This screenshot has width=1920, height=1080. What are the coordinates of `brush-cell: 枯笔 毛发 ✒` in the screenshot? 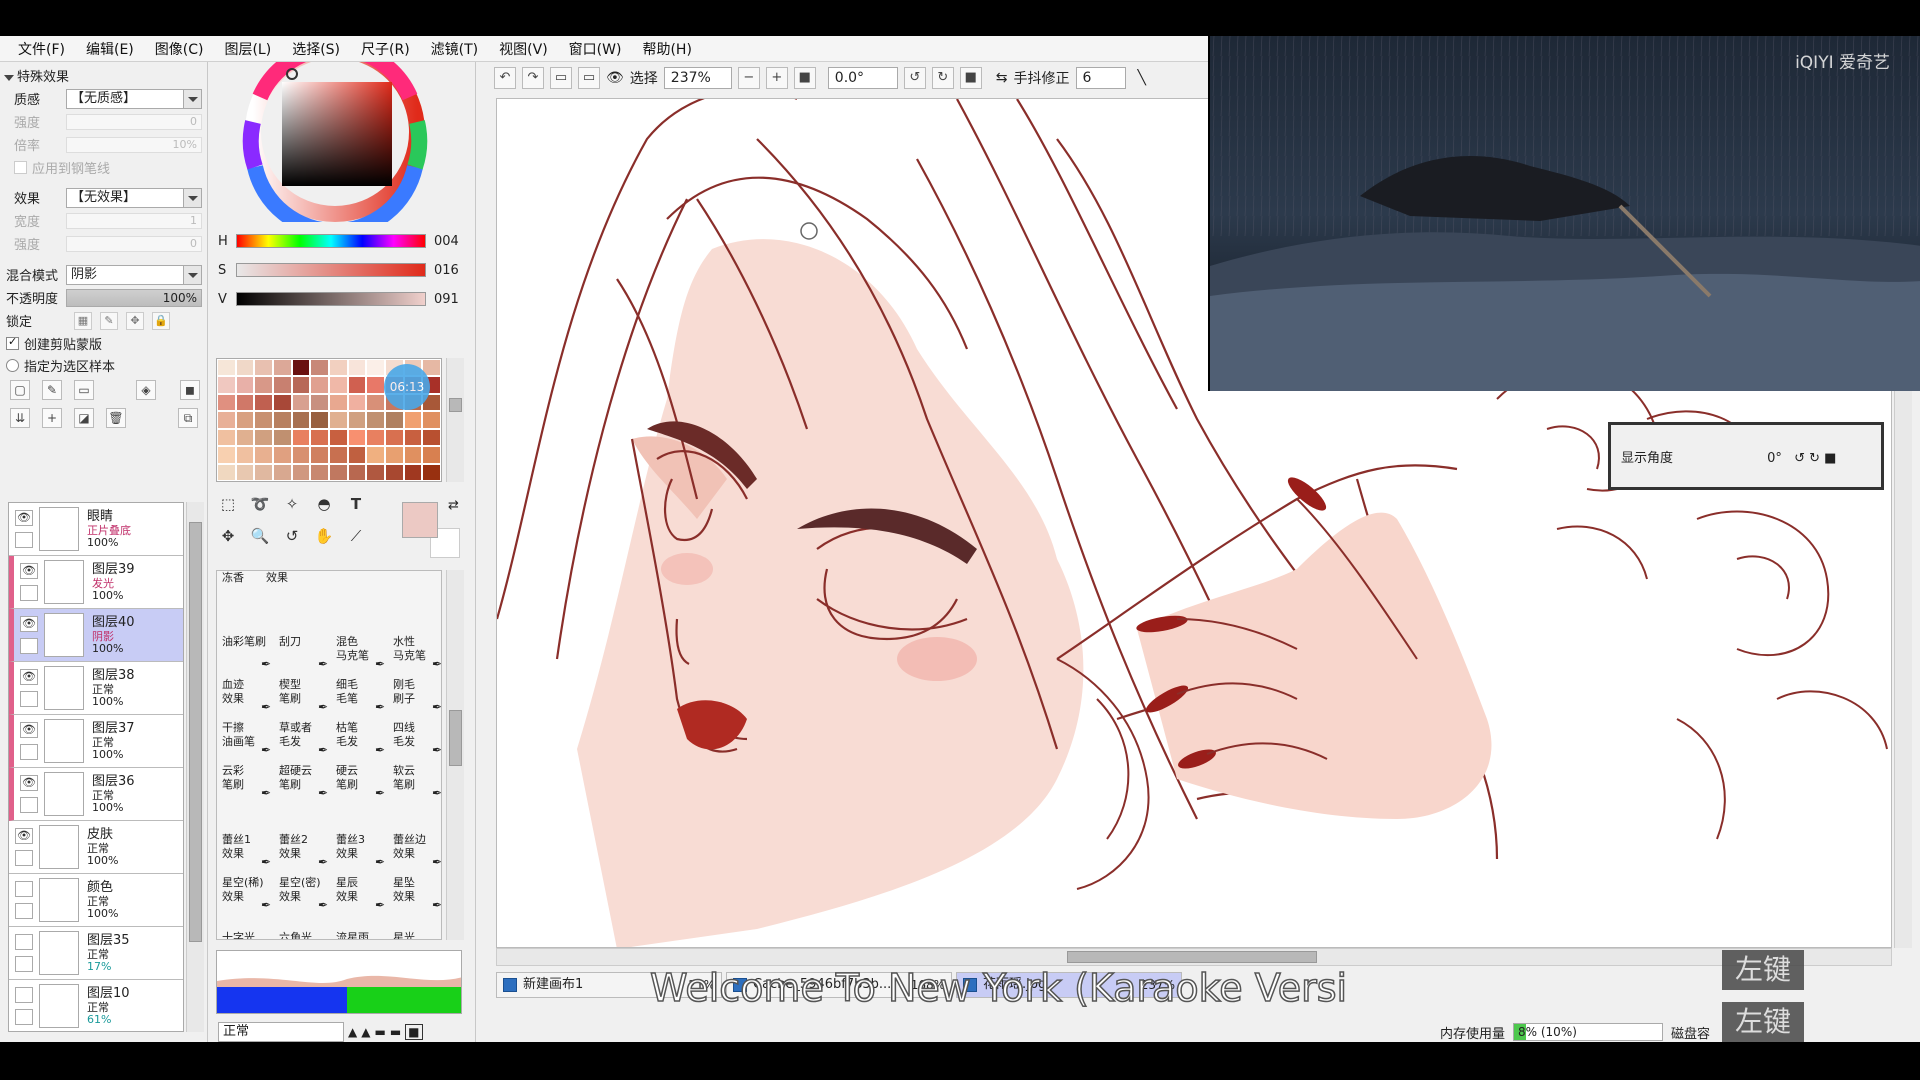 It's located at (361, 740).